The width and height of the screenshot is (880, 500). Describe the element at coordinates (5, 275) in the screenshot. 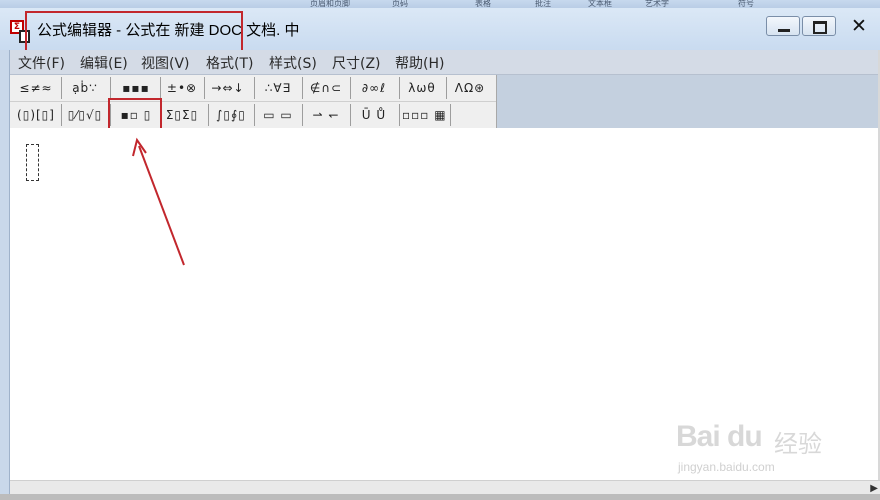

I see `window-left-border` at that location.